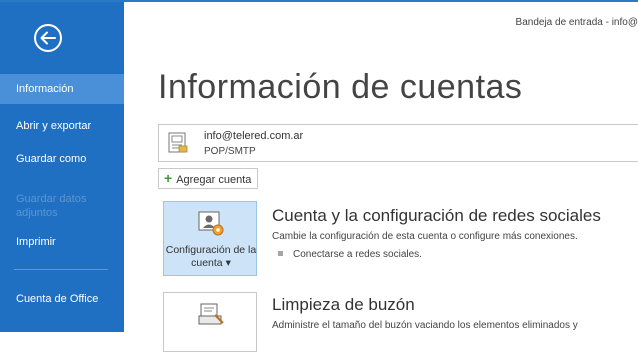  I want to click on mailbox-cleanup-button, so click(210, 322).